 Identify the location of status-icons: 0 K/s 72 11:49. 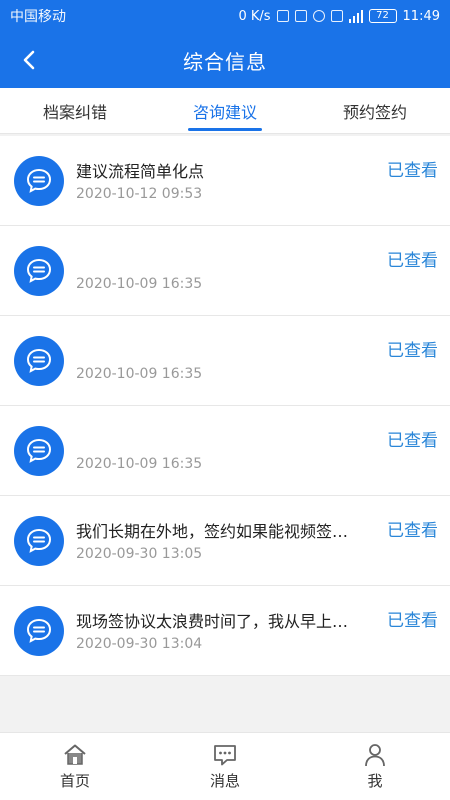
(339, 16).